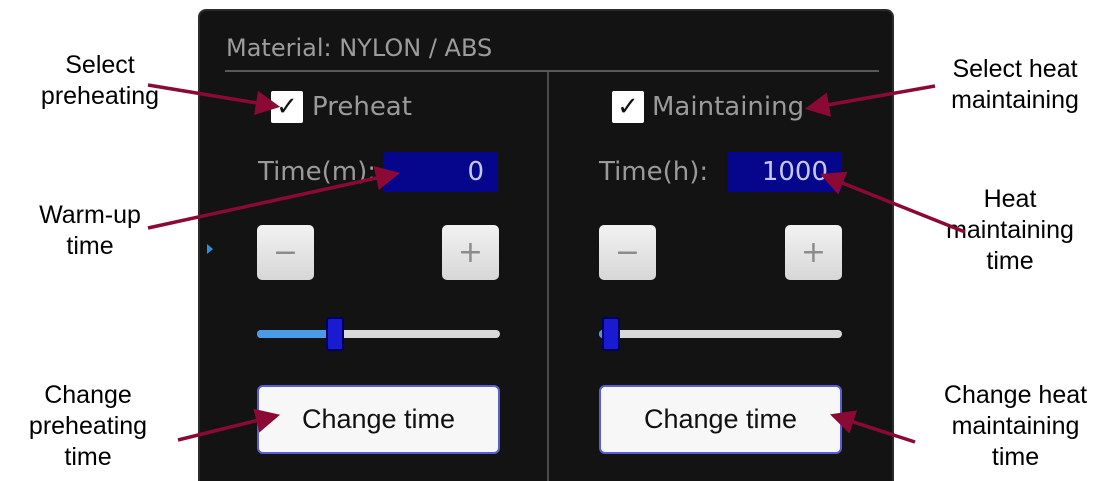 The width and height of the screenshot is (1115, 481). I want to click on arrow-to-maintain-time, so click(893, 202).